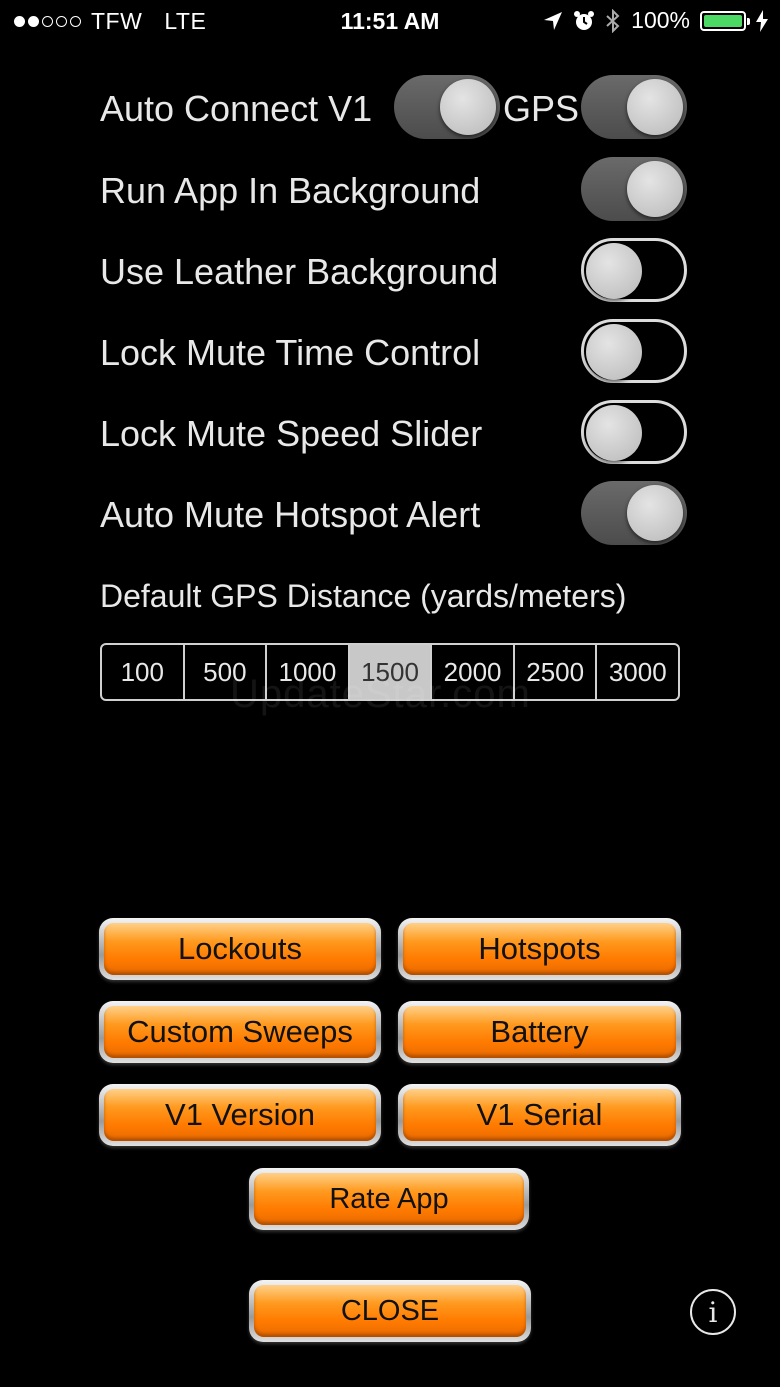 Image resolution: width=780 pixels, height=1387 pixels. I want to click on leather-background-toggle, so click(634, 270).